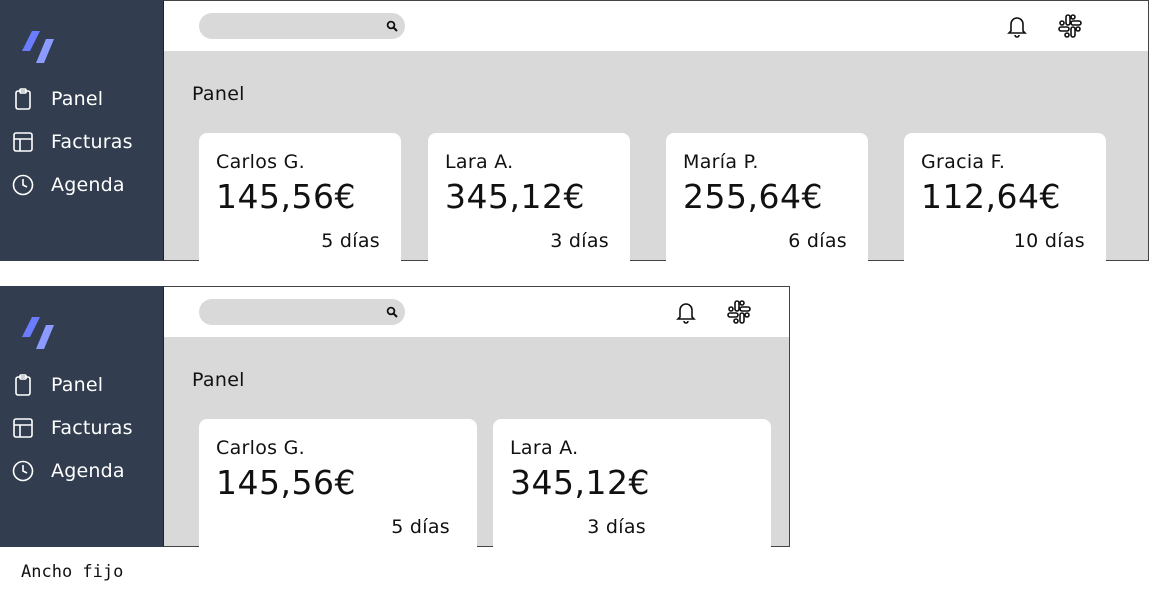  I want to click on card-days: 10 días, so click(1049, 241).